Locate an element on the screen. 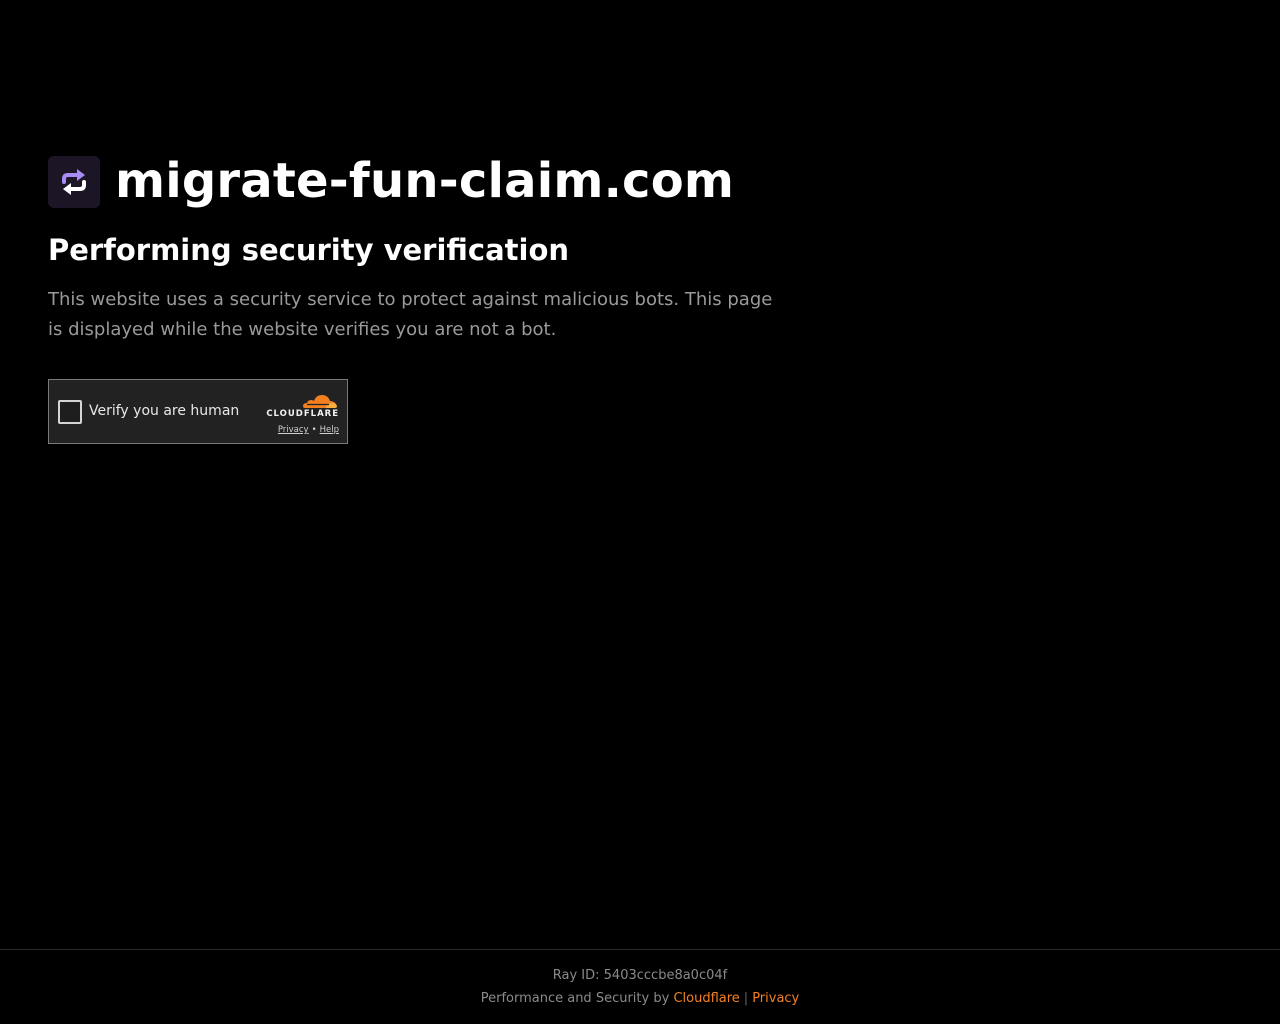  widget-links: Privacy • Help is located at coordinates (299, 430).